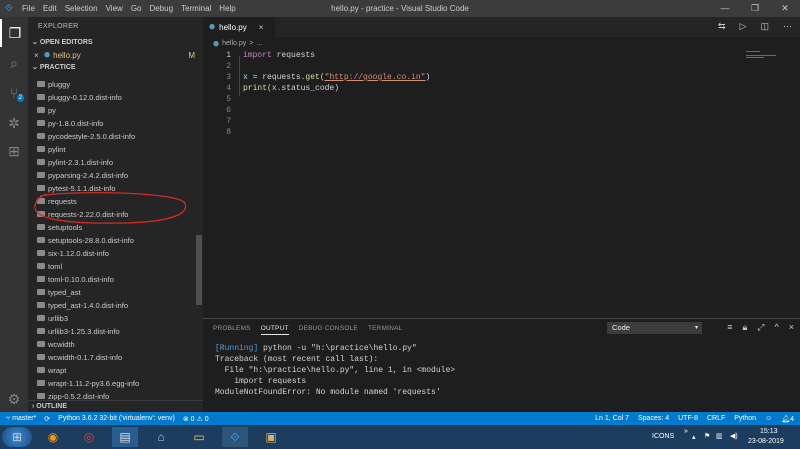 This screenshot has height=449, width=800. I want to click on clock-date: 23-08-2019, so click(766, 441).